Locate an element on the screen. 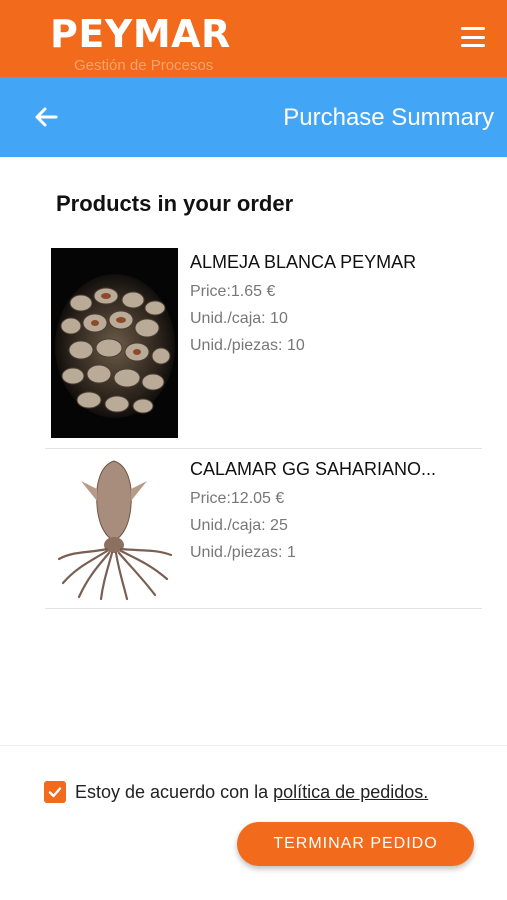  units-box-line: Unid./caja: 10 is located at coordinates (335, 318).